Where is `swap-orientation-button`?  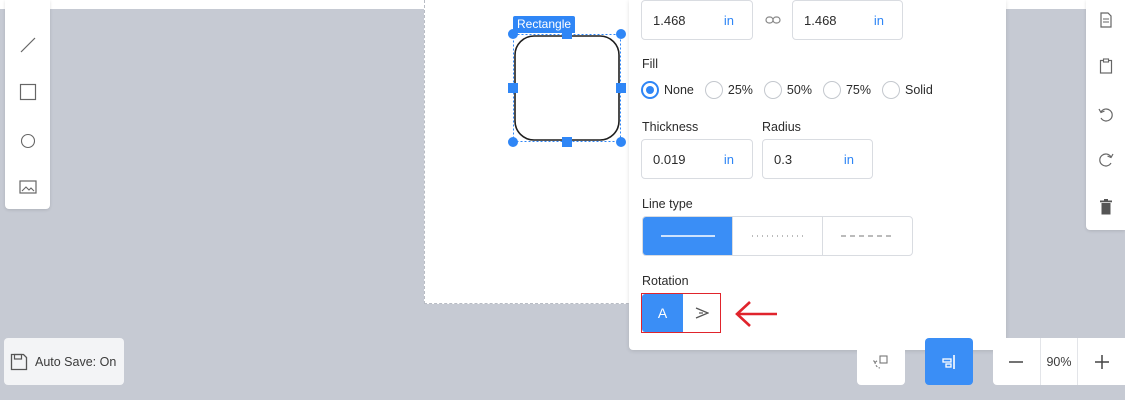
swap-orientation-button is located at coordinates (881, 361).